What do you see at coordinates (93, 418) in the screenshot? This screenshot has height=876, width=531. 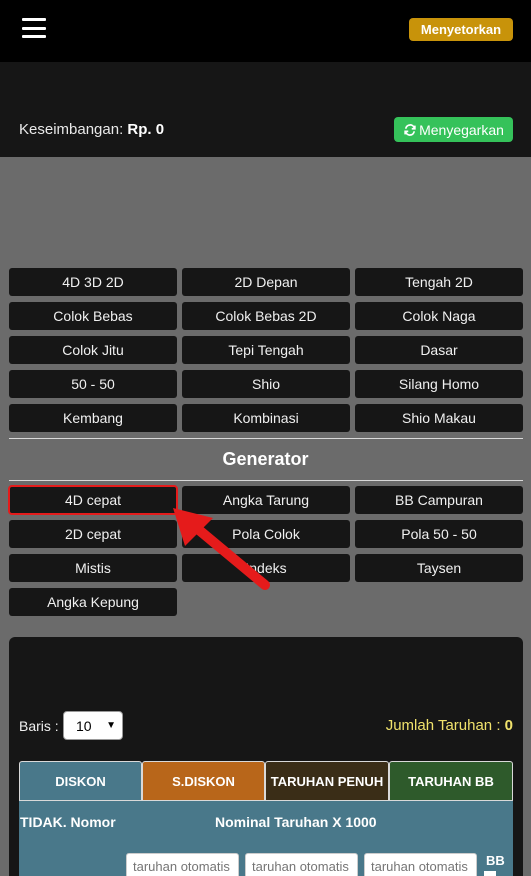 I see `bet-type-button: Kembang` at bounding box center [93, 418].